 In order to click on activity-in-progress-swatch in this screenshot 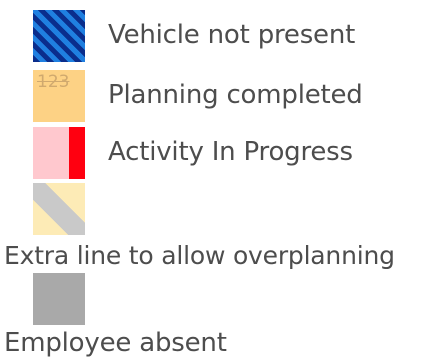, I will do `click(59, 153)`.